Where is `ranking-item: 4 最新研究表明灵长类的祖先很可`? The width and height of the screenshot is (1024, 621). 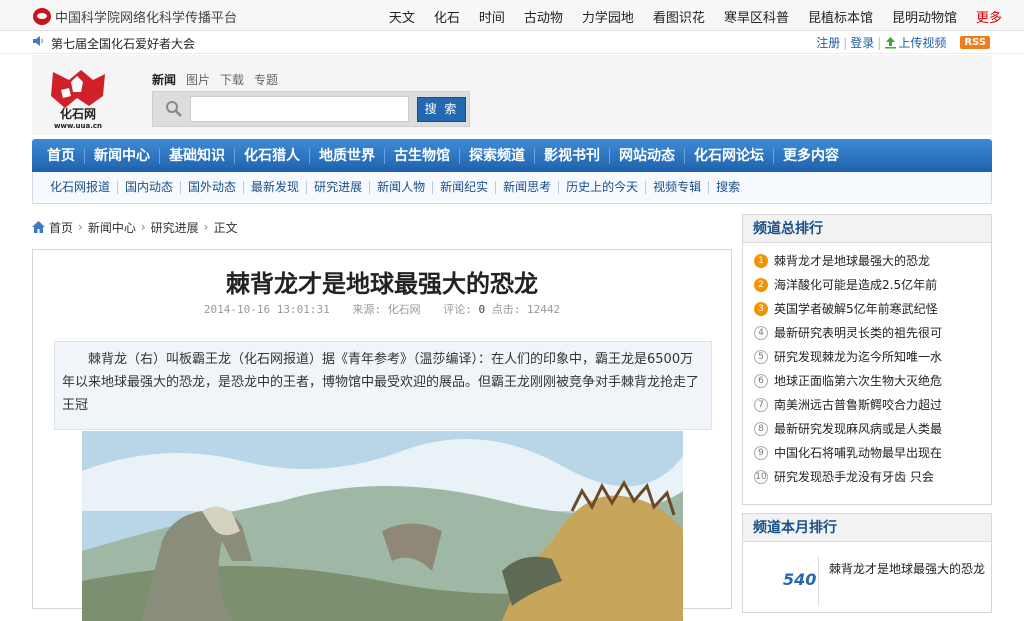 ranking-item: 4 最新研究表明灵长类的祖先很可 is located at coordinates (872, 333).